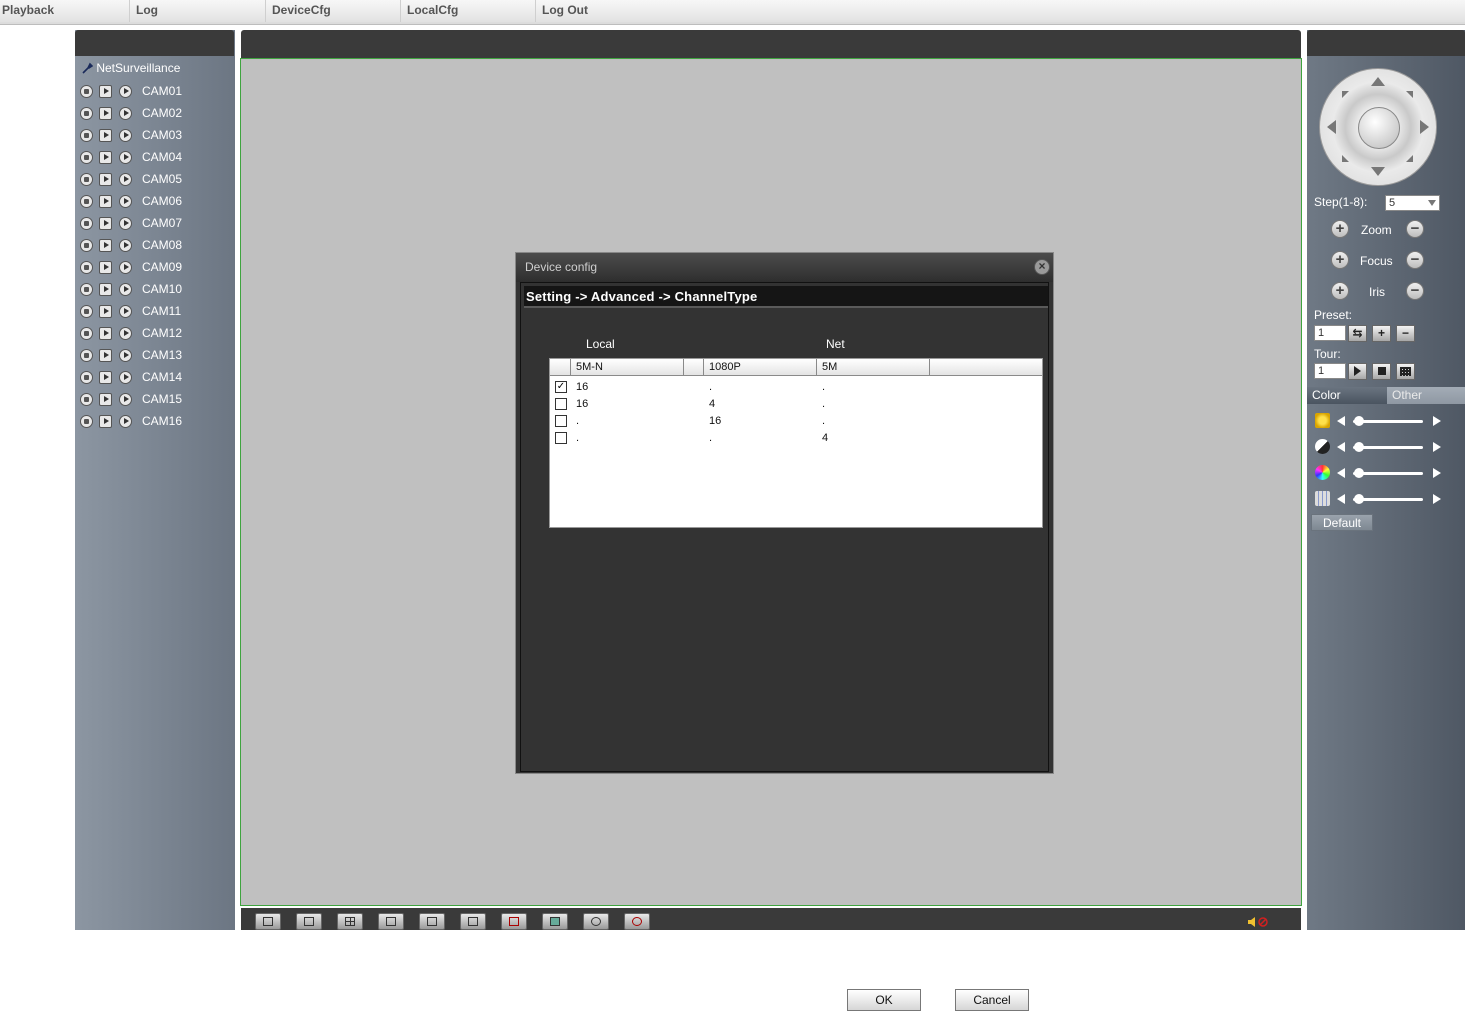 This screenshot has height=1011, width=1465. What do you see at coordinates (1412, 203) in the screenshot?
I see `step-select: 5` at bounding box center [1412, 203].